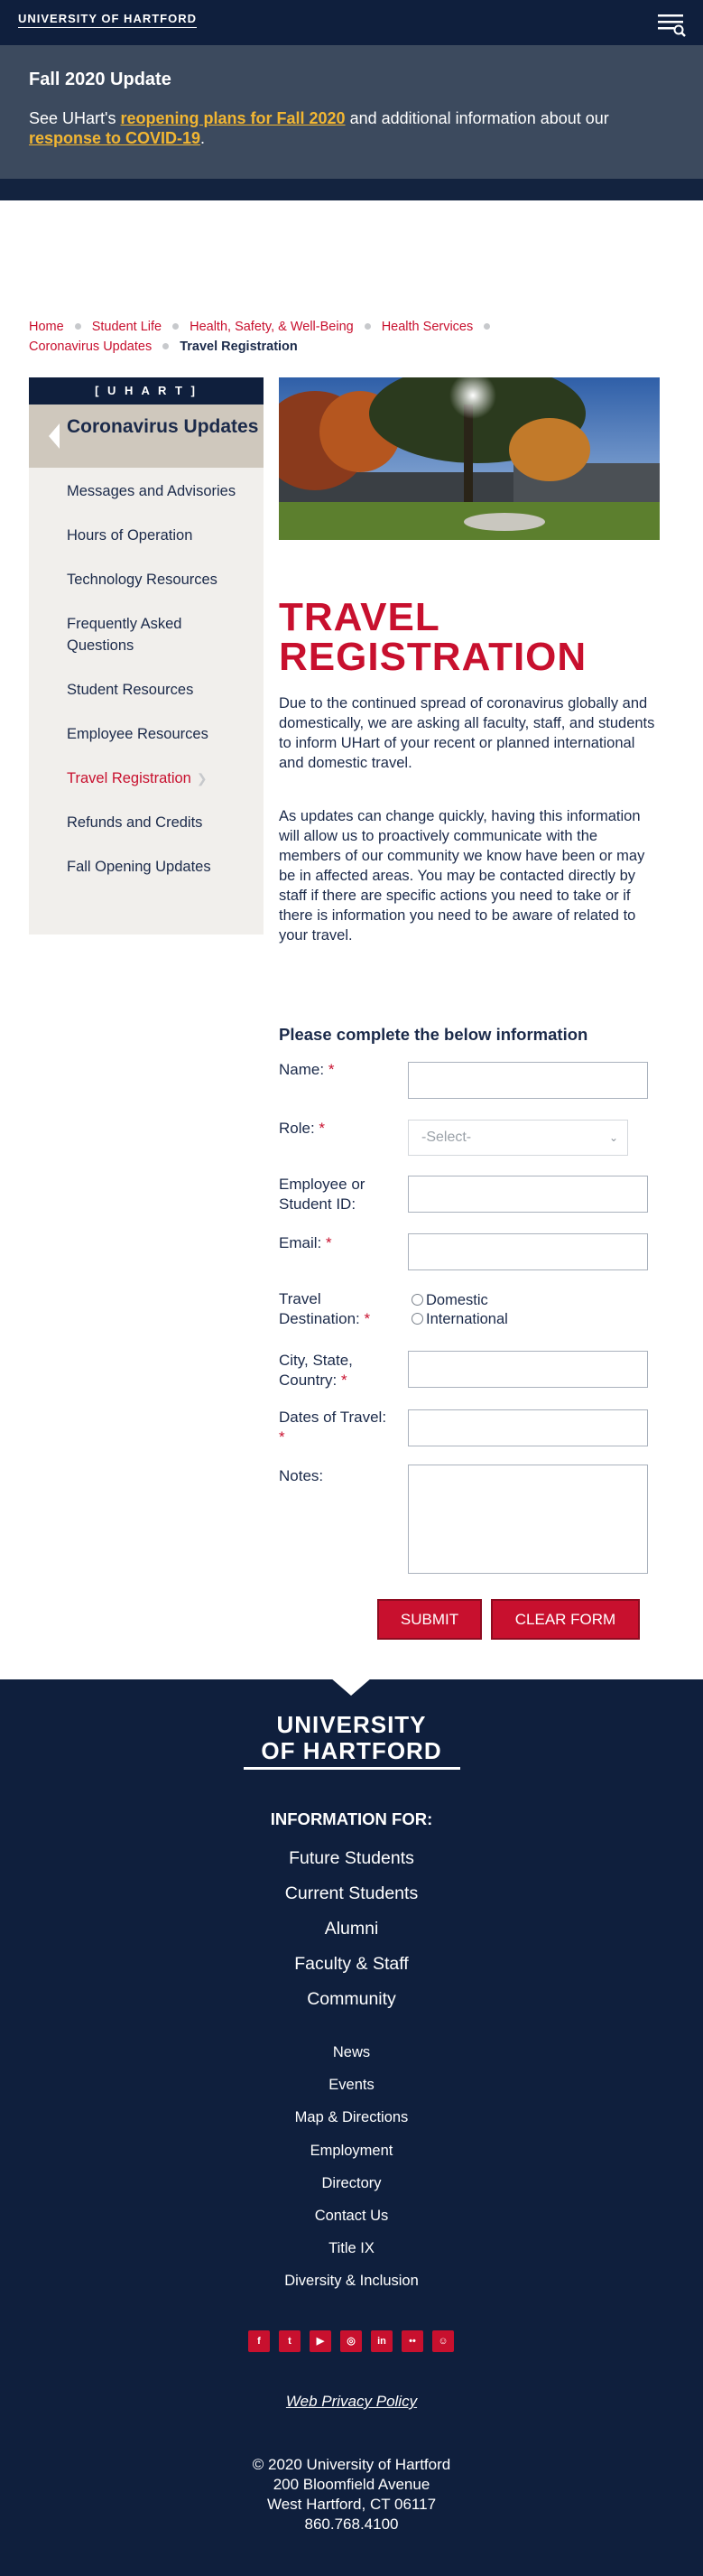  I want to click on banner-title: Fall 2020 Update, so click(100, 79).